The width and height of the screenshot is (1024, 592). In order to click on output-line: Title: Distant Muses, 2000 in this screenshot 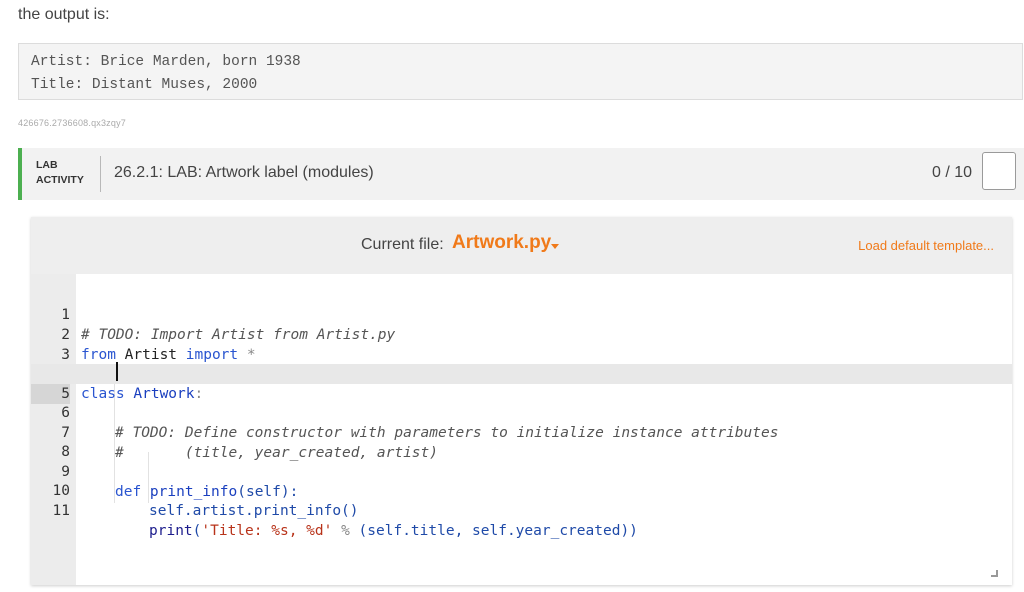, I will do `click(144, 85)`.